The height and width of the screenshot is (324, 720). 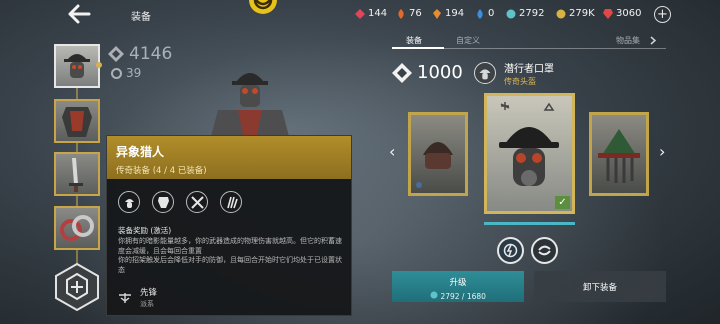 What do you see at coordinates (378, 13) in the screenshot?
I see `resource-value: 144` at bounding box center [378, 13].